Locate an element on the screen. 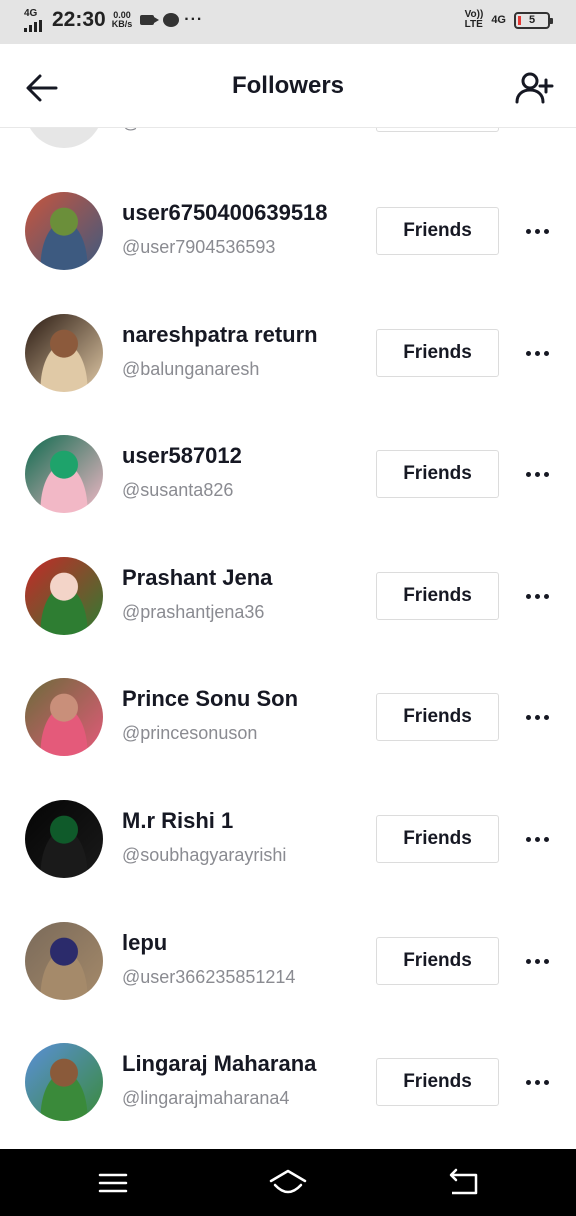  home-icon is located at coordinates (288, 1181).